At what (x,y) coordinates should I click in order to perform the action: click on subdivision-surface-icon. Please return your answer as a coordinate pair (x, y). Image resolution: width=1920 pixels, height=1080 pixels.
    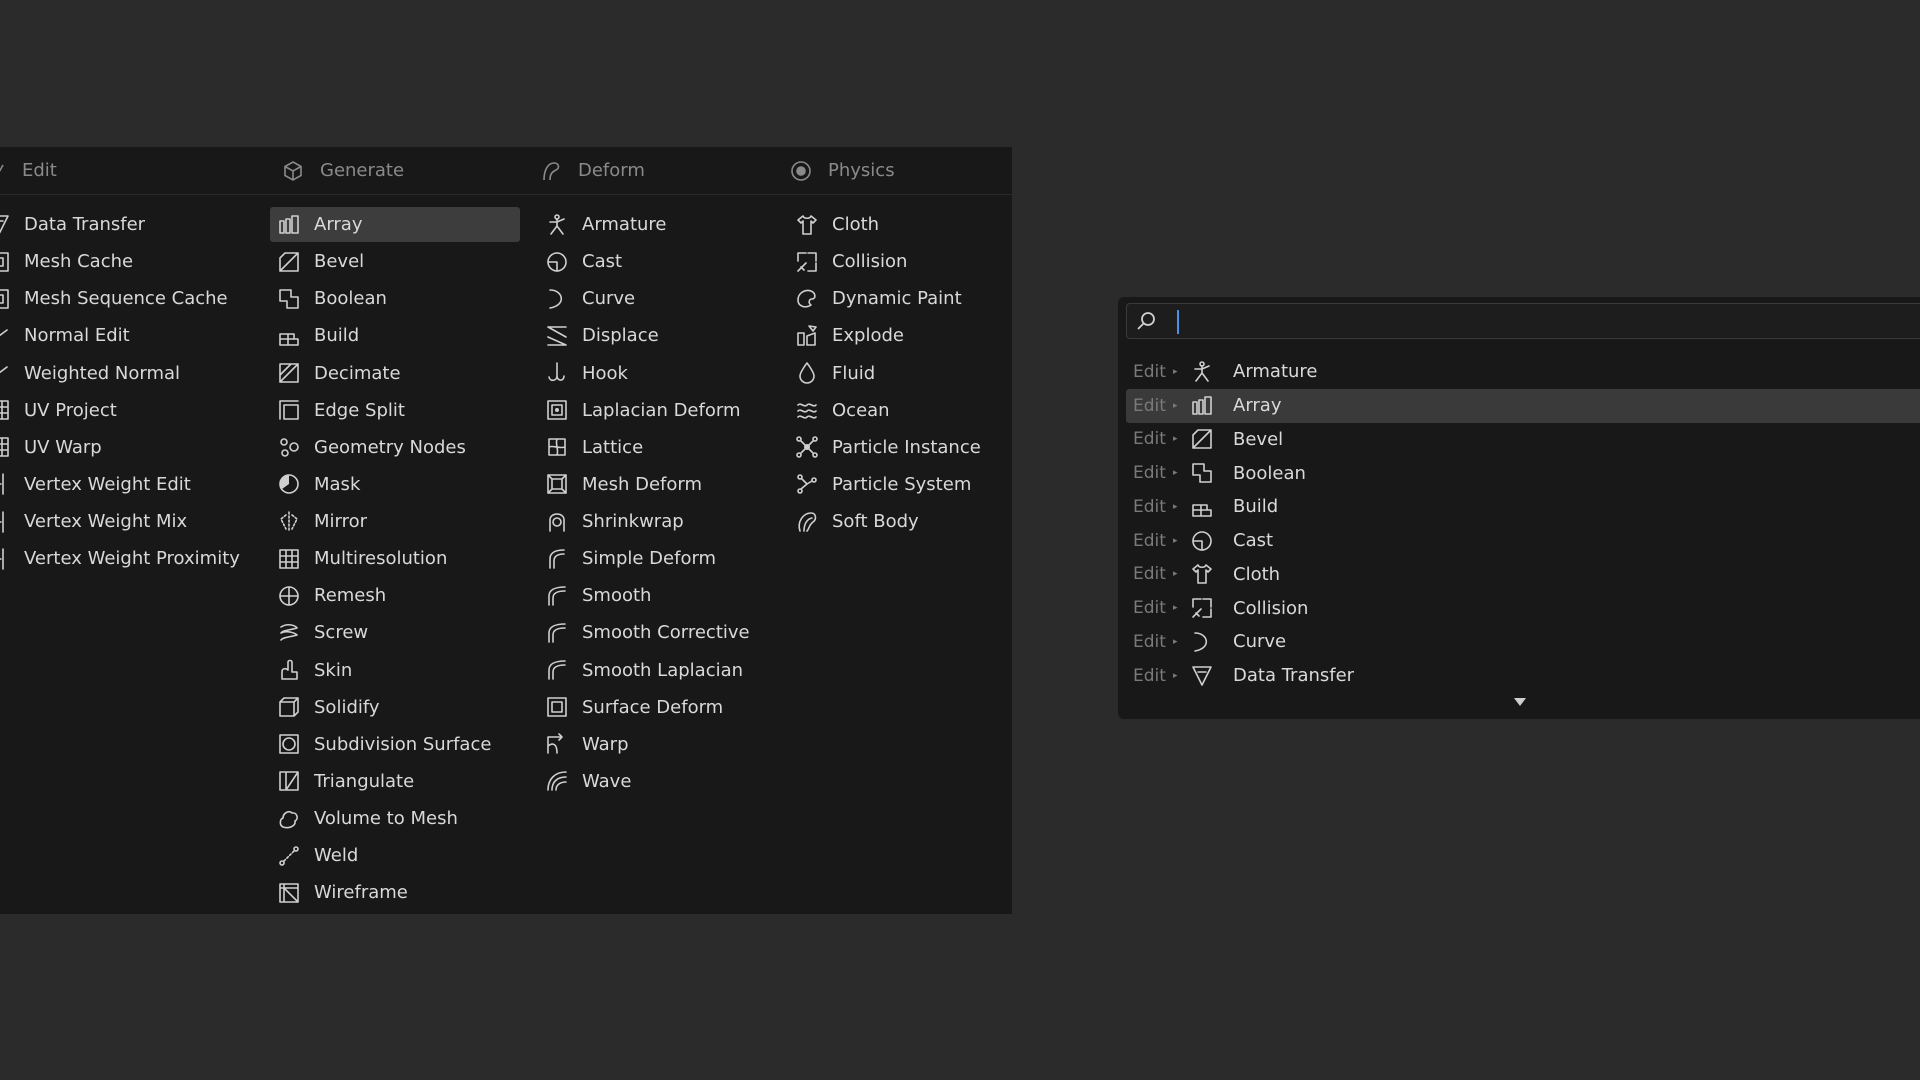
    Looking at the image, I should click on (289, 744).